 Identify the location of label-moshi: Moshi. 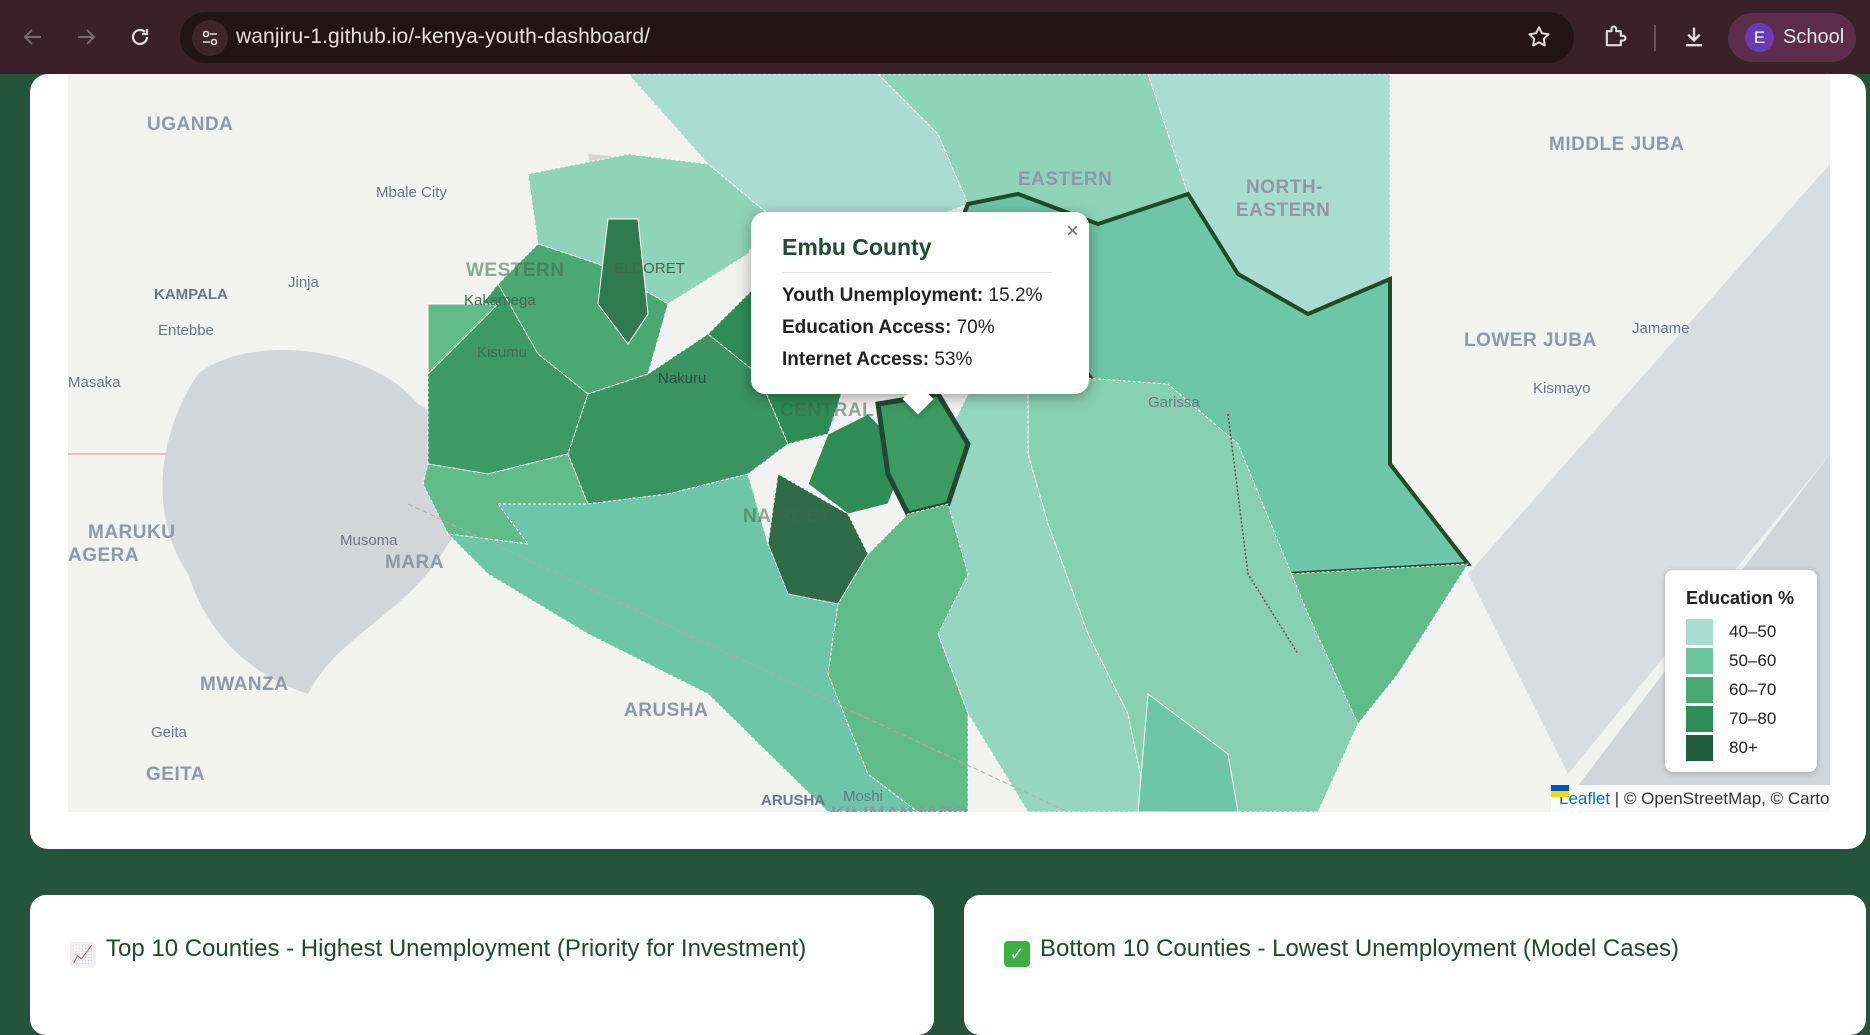
(863, 796).